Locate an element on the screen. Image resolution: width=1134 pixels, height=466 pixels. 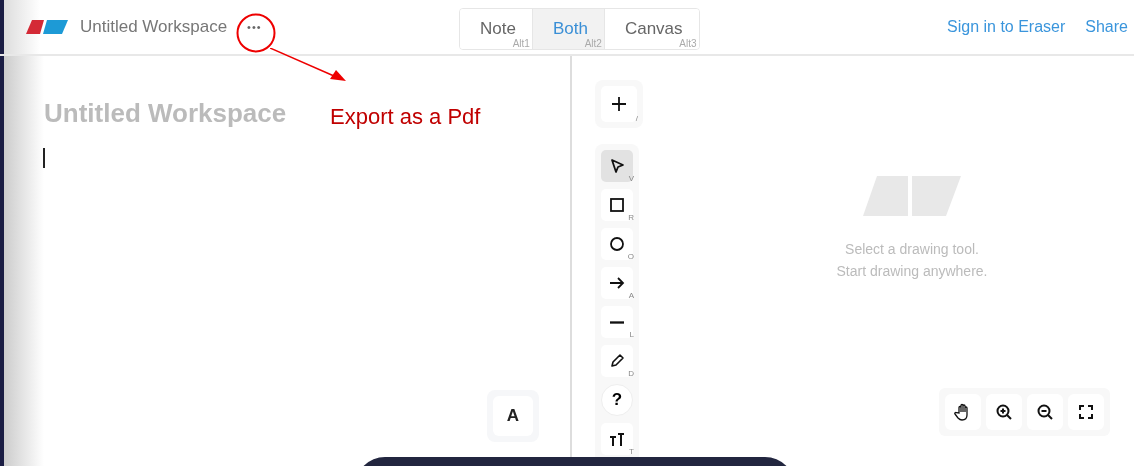
text-icon is located at coordinates (617, 439).